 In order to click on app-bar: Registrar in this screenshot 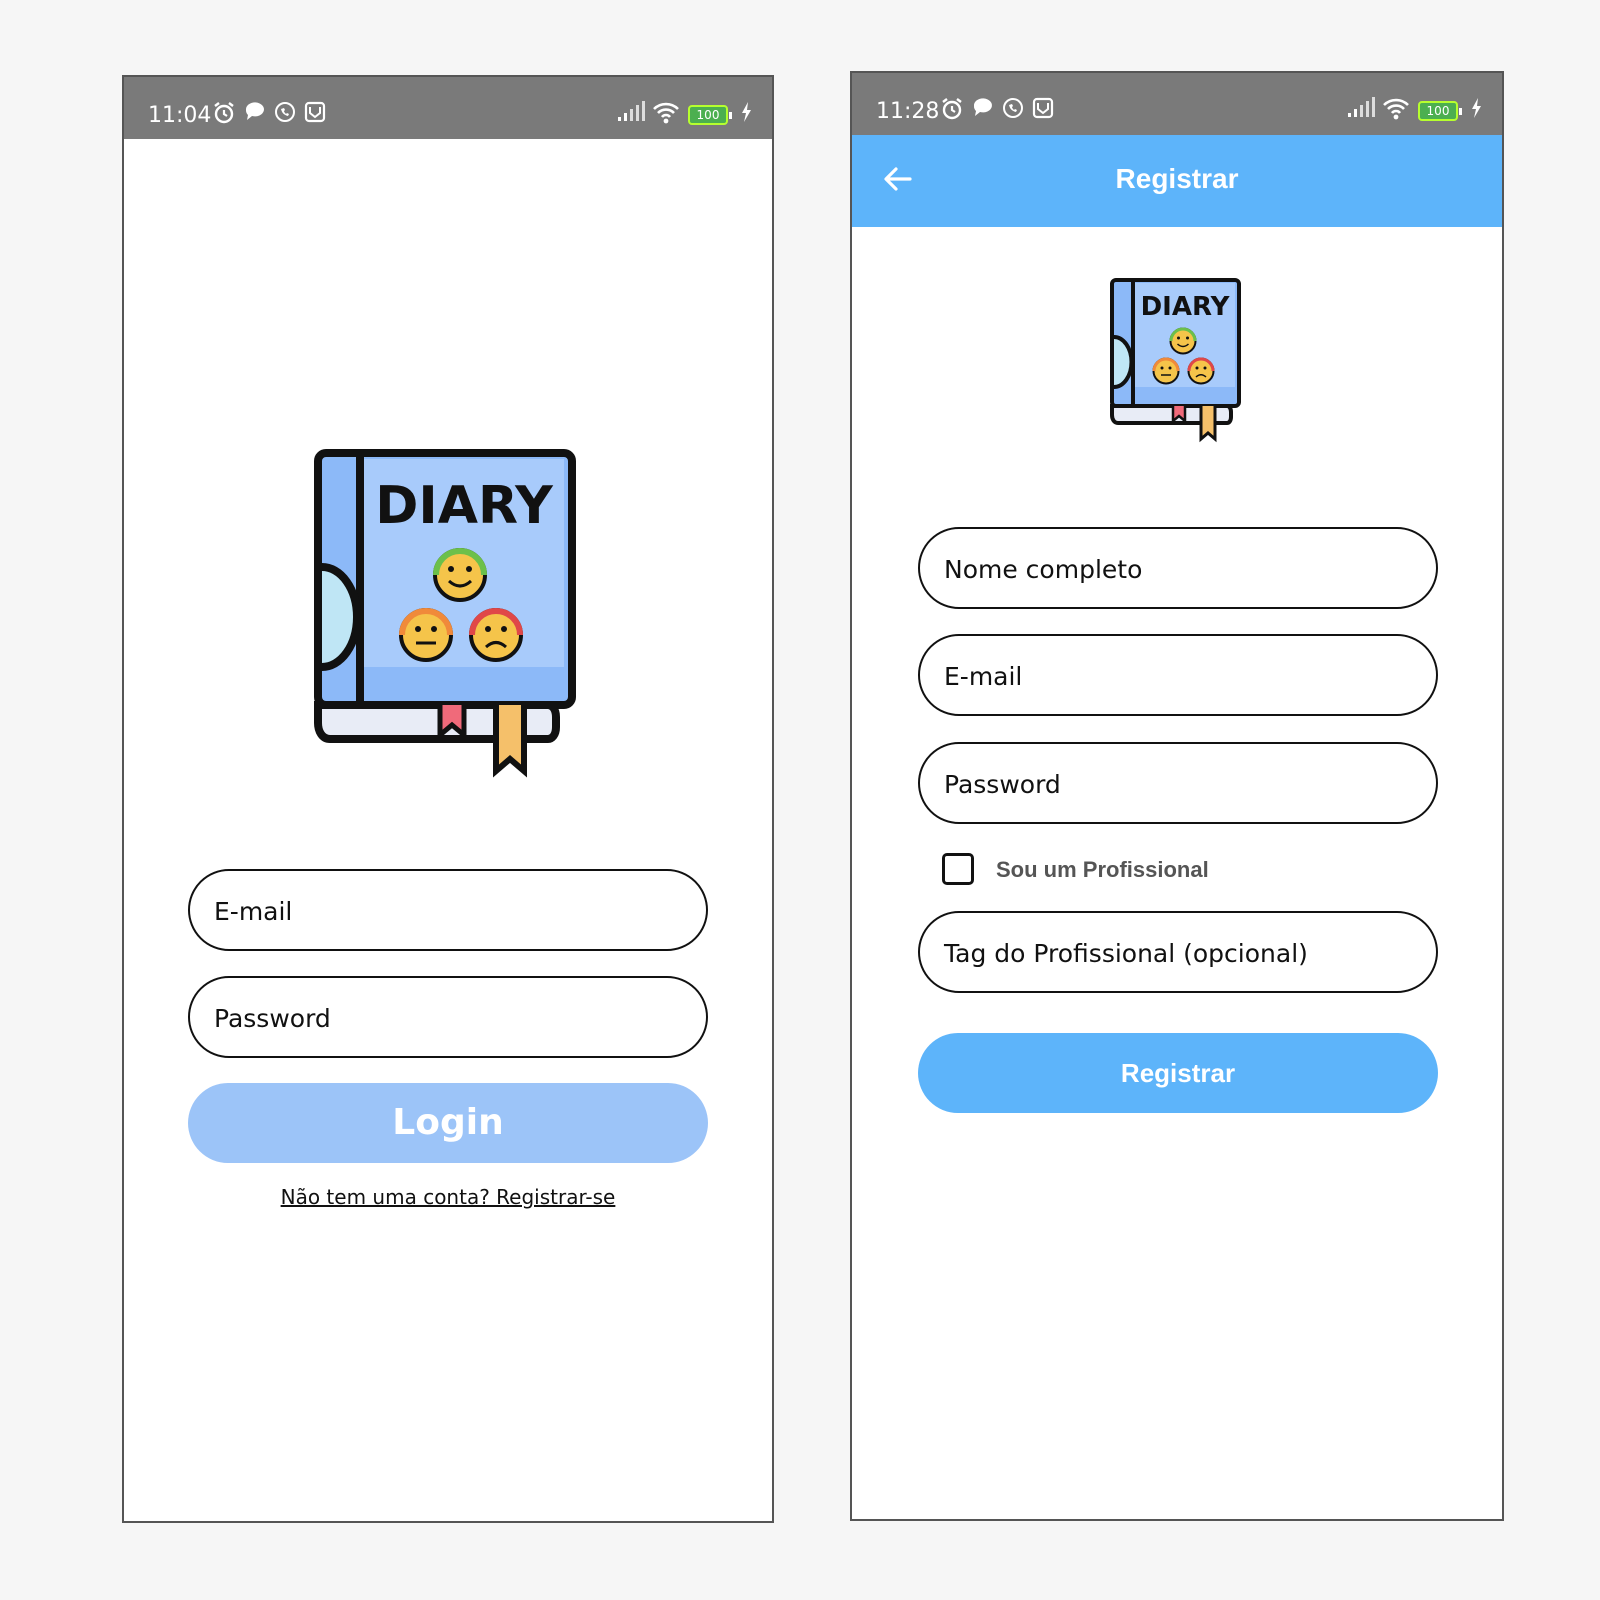, I will do `click(1177, 181)`.